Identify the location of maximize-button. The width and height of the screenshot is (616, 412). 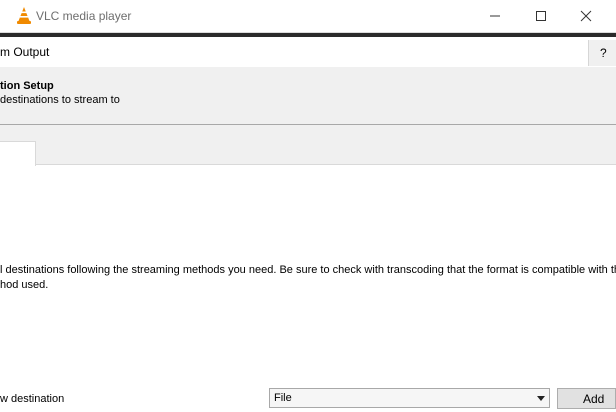
(541, 16).